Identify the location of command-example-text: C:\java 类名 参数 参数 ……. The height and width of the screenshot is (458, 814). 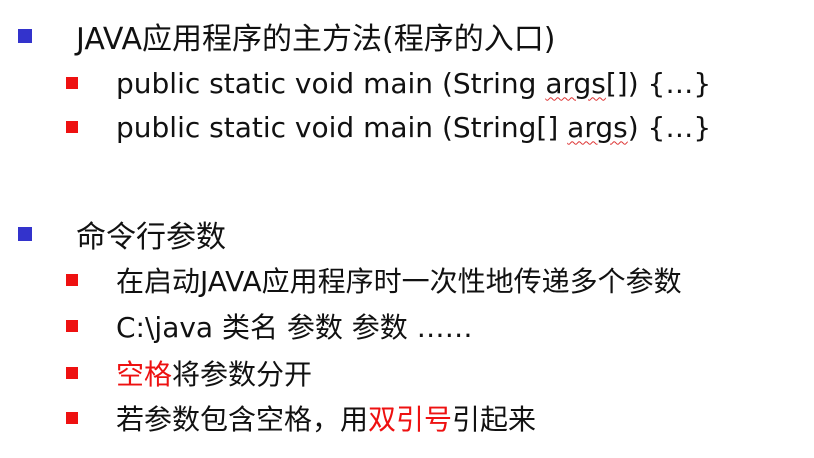
(294, 327).